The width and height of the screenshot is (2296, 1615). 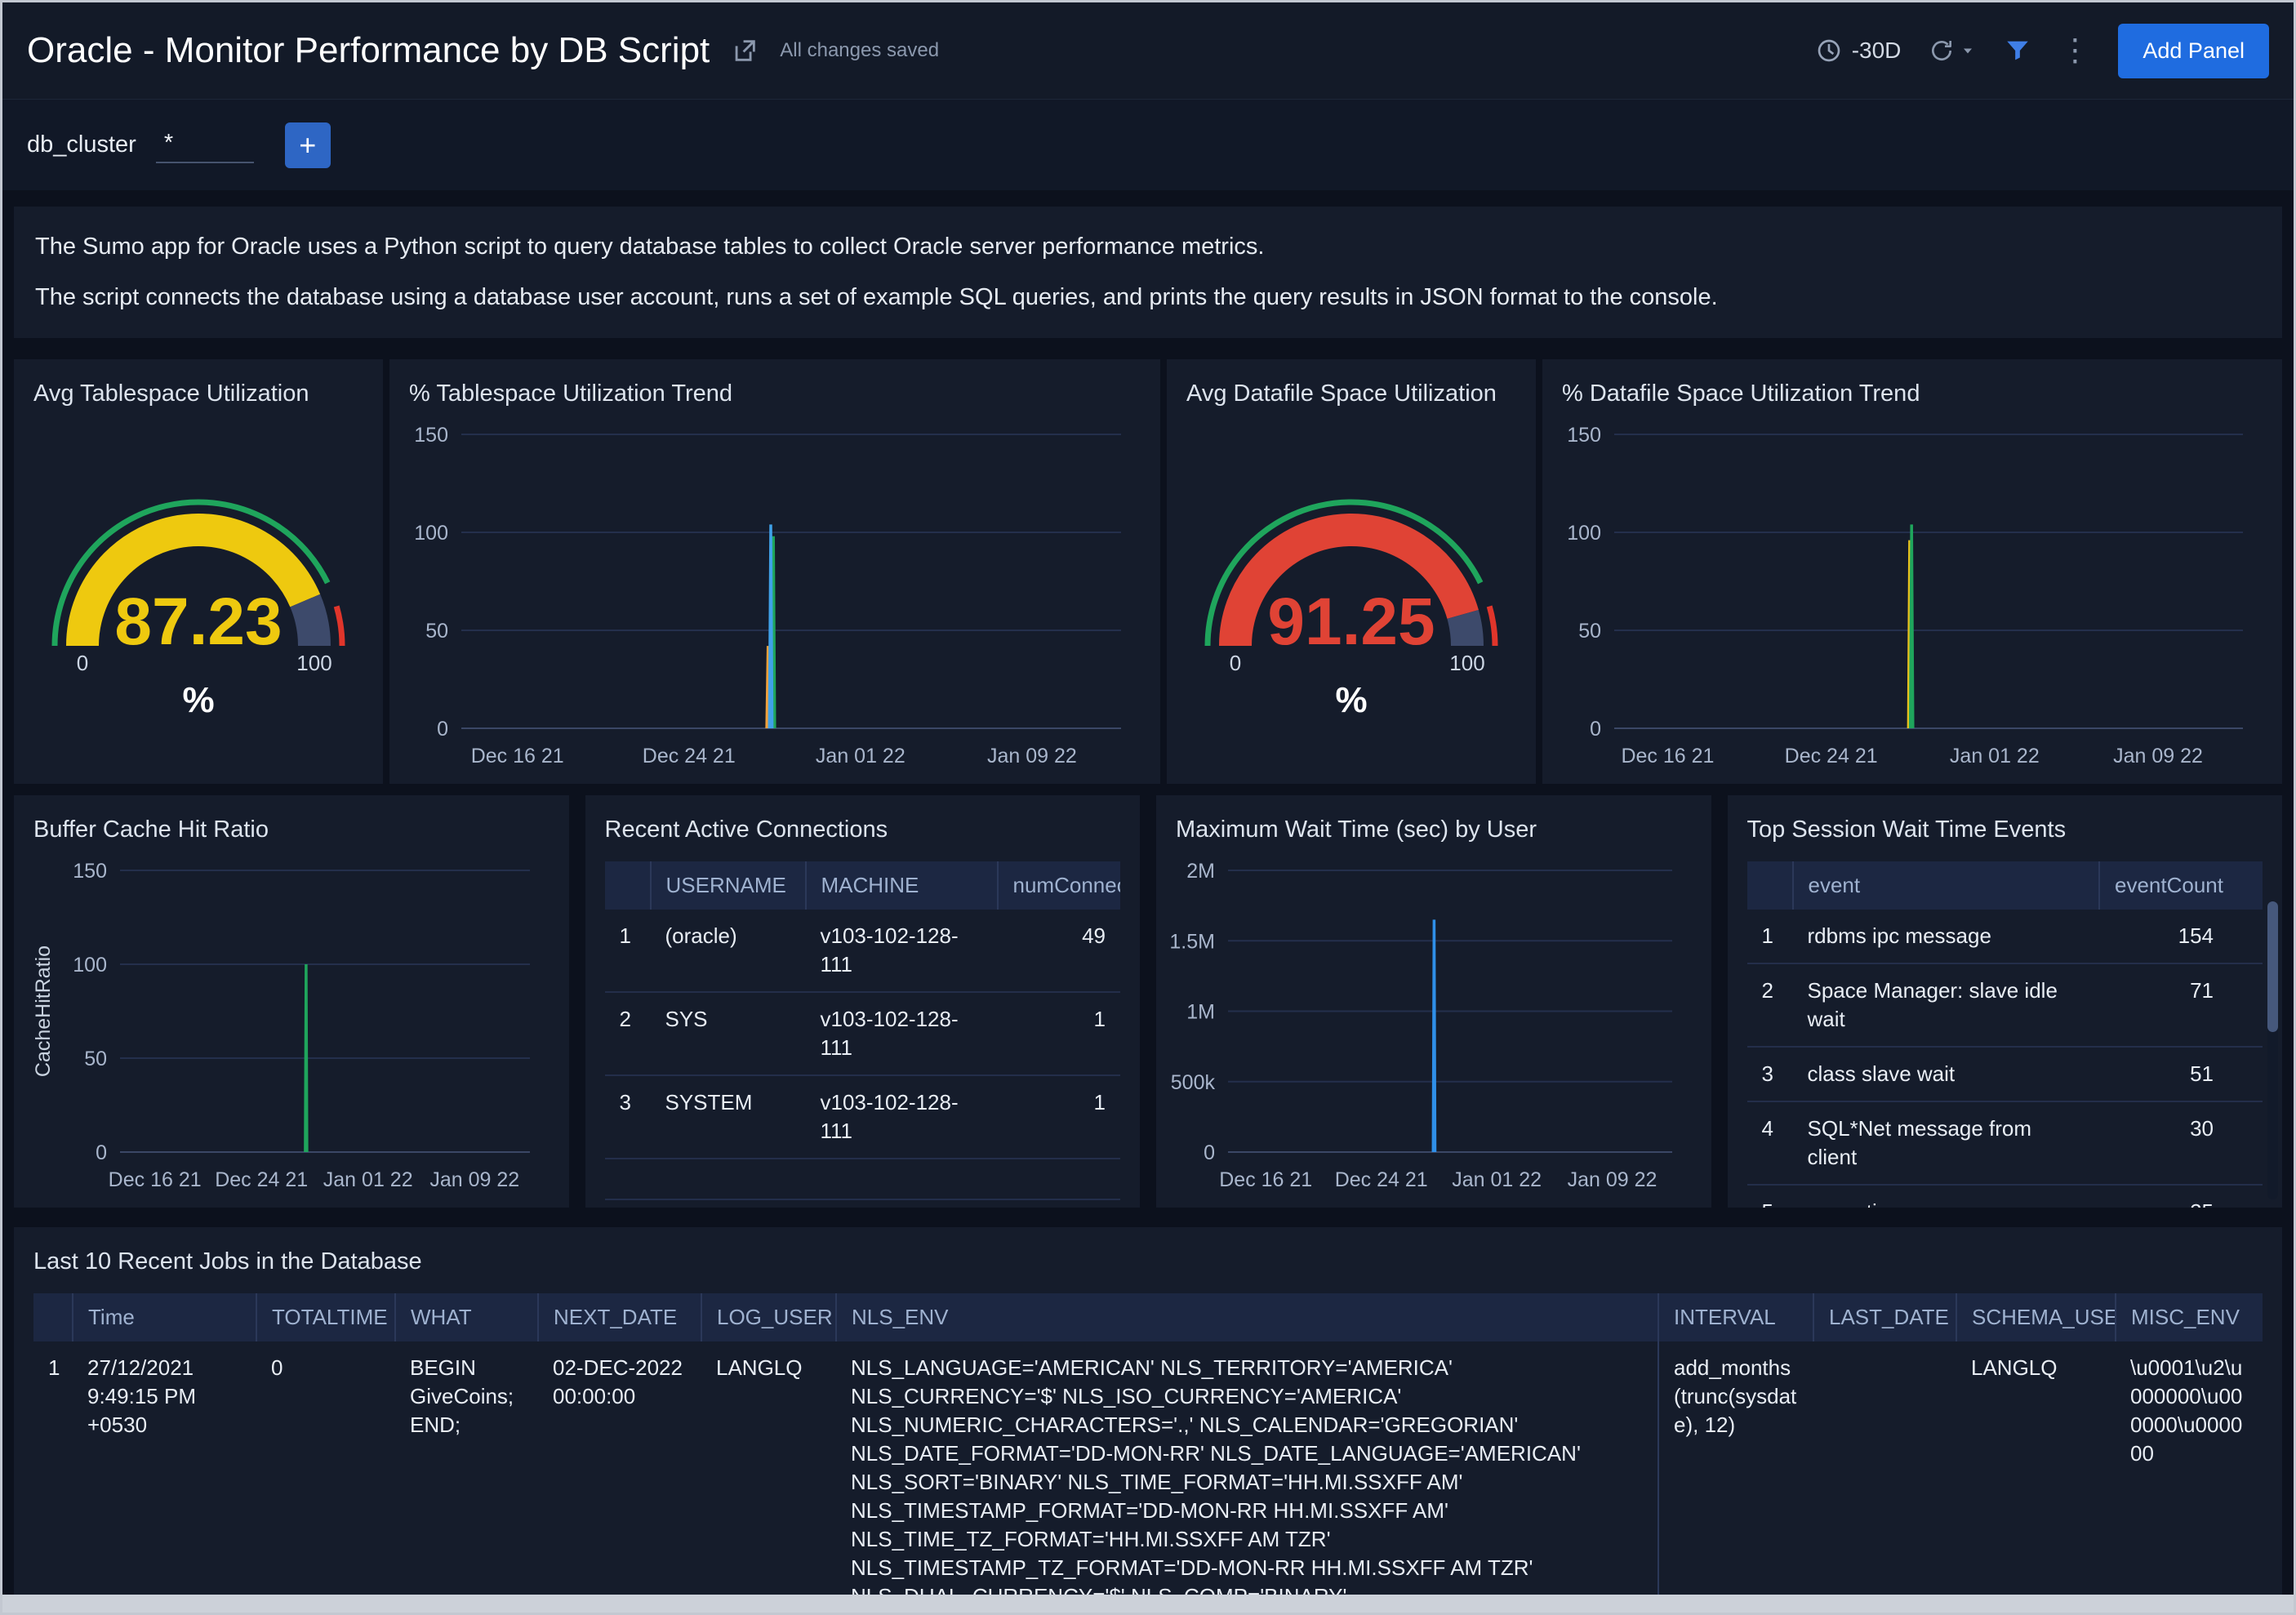 I want to click on col-last-date: LAST_DATE, so click(x=1885, y=1316).